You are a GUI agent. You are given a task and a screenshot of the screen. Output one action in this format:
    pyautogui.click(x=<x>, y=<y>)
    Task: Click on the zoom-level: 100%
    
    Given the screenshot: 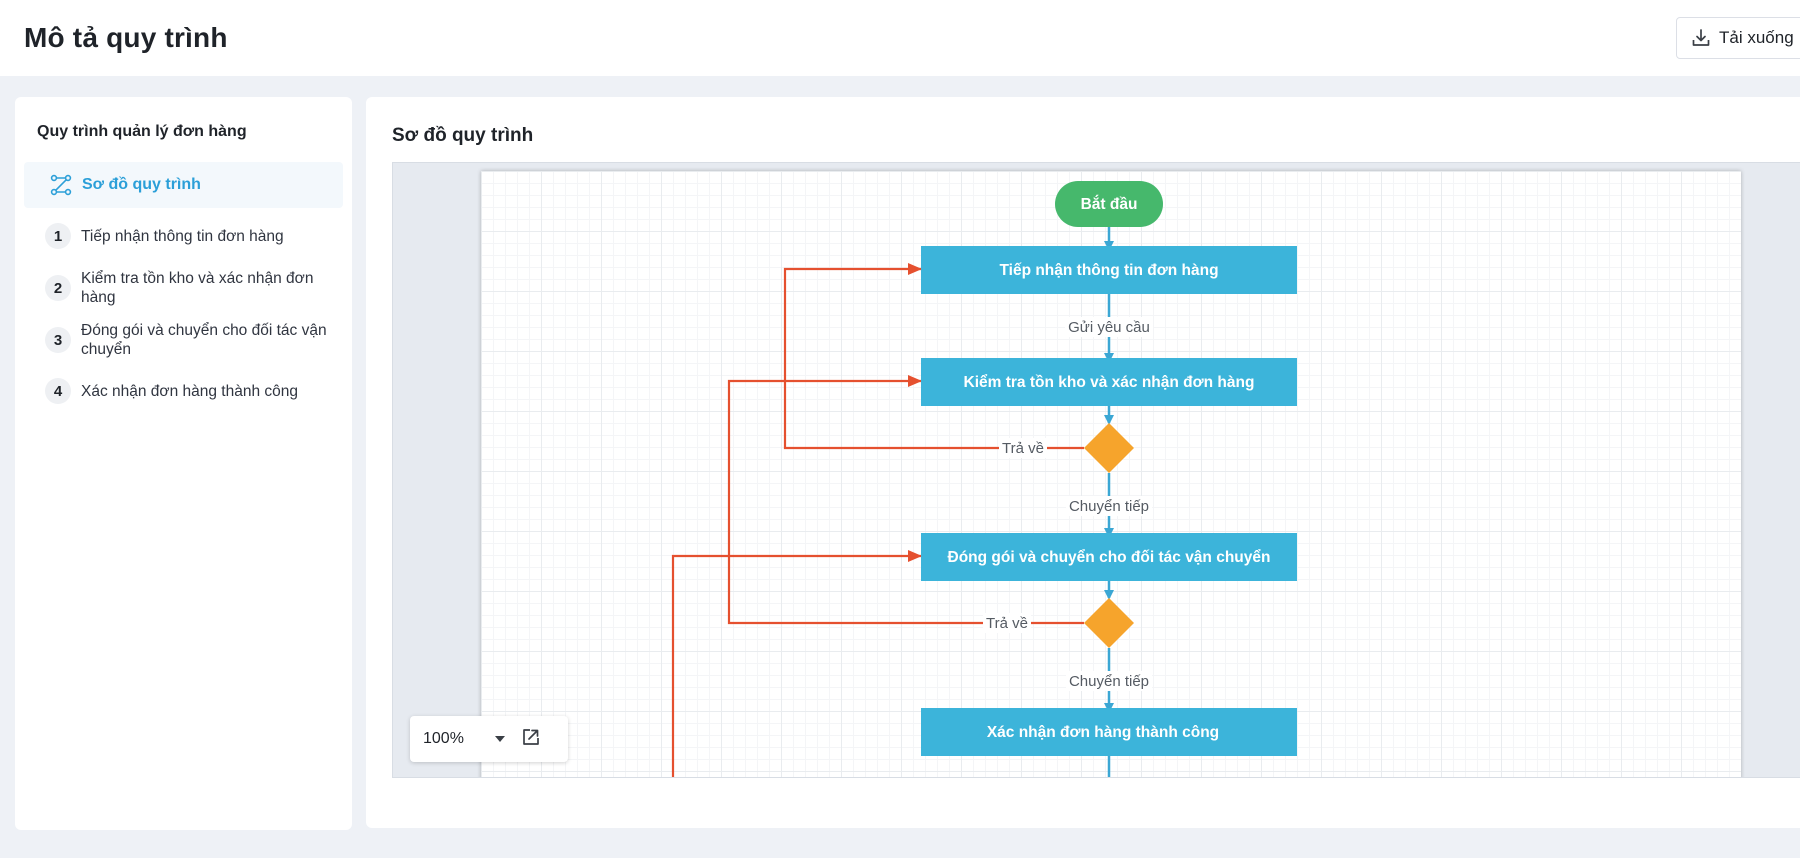 What is the action you would take?
    pyautogui.click(x=454, y=739)
    